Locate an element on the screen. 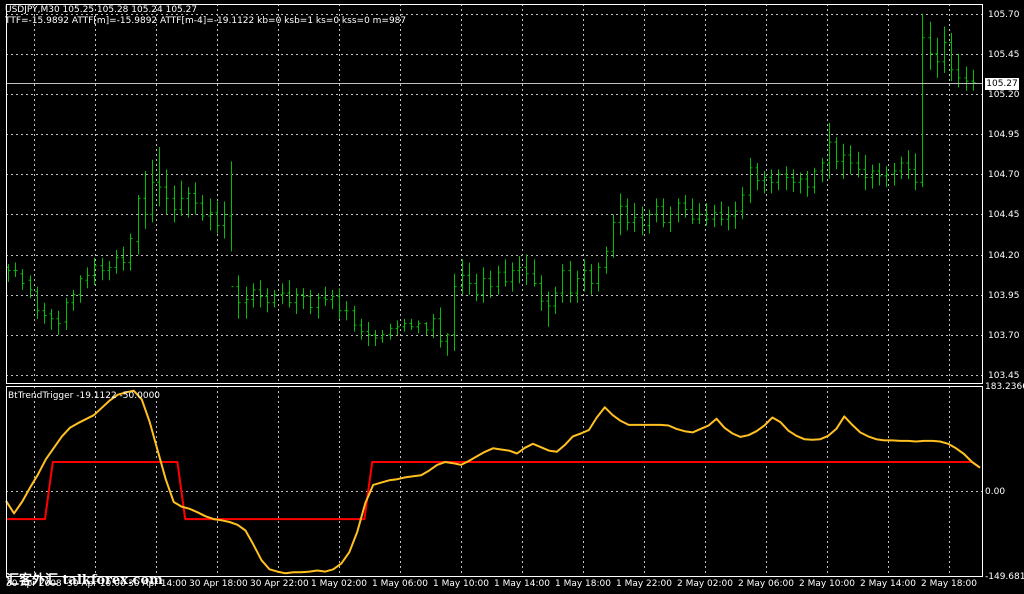 The height and width of the screenshot is (594, 1024). time-tick: 30 Apr 22:00 is located at coordinates (279, 584).